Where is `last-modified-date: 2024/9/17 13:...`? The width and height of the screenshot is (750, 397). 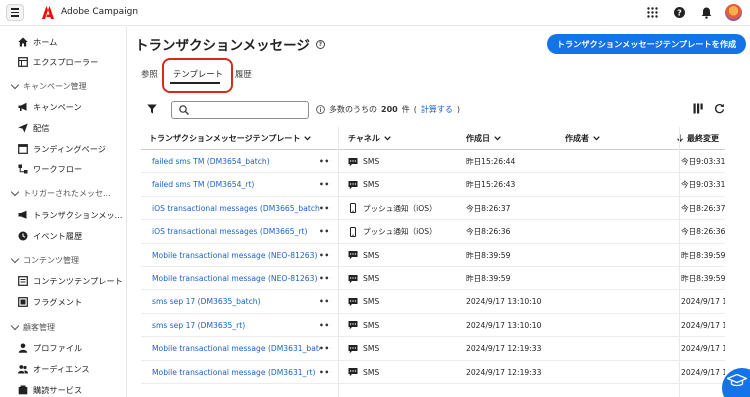
last-modified-date: 2024/9/17 13:... is located at coordinates (703, 325).